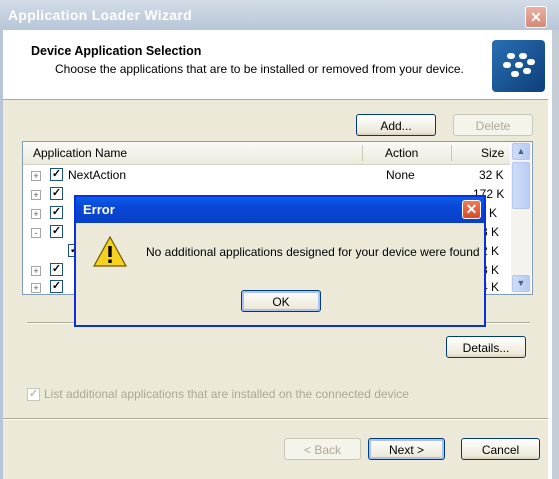  What do you see at coordinates (280, 210) in the screenshot?
I see `error-dialog-title-bar: Error ✕` at bounding box center [280, 210].